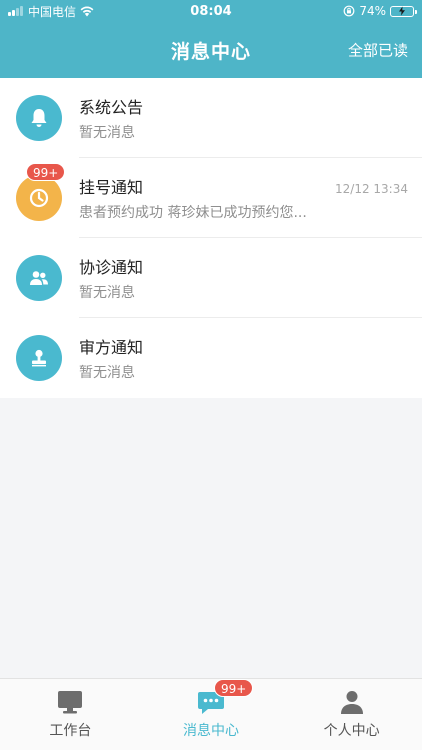 This screenshot has width=422, height=750. I want to click on carrier-name: 中国电信, so click(52, 11).